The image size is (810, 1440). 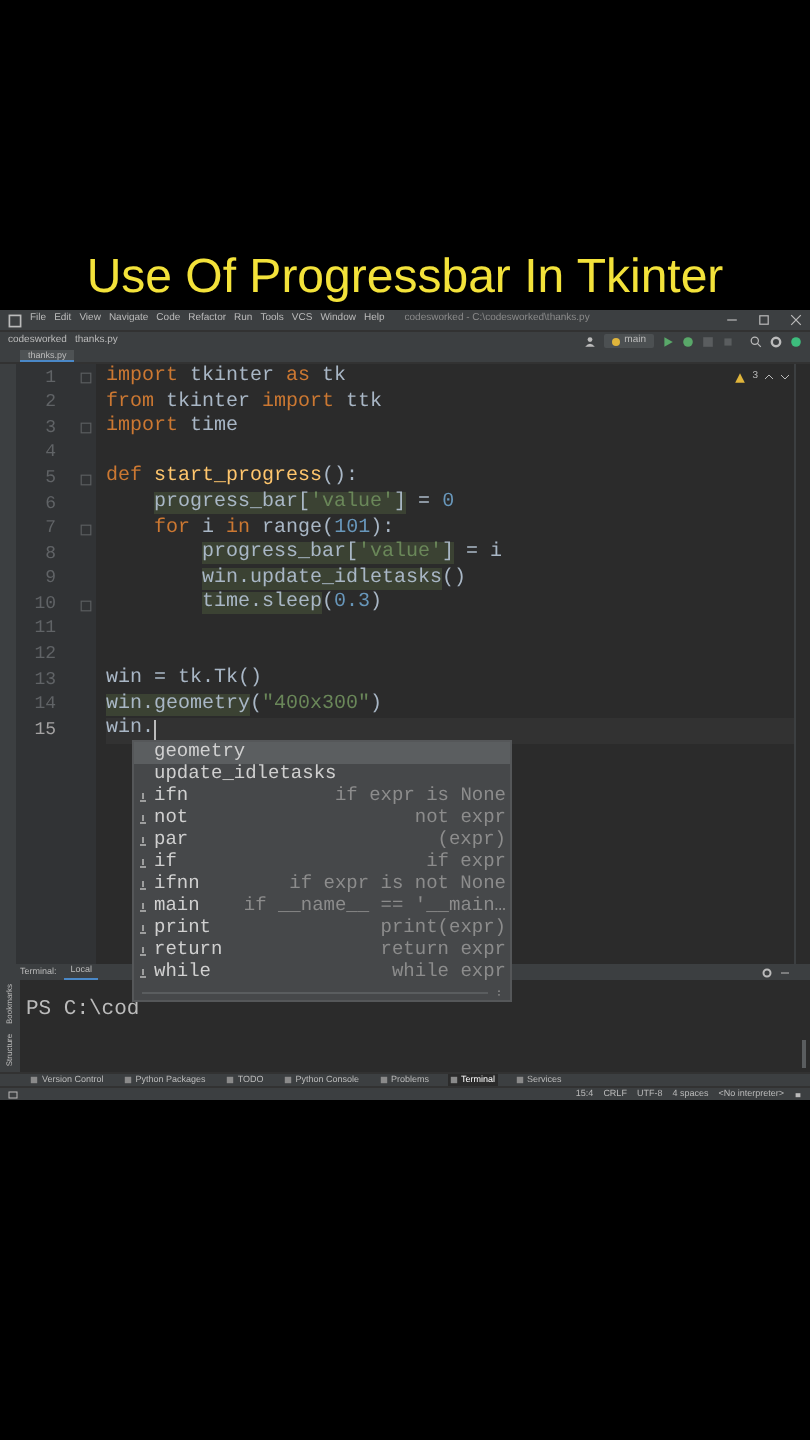 What do you see at coordinates (83, 1010) in the screenshot?
I see `terminal-output: PS C:\cod` at bounding box center [83, 1010].